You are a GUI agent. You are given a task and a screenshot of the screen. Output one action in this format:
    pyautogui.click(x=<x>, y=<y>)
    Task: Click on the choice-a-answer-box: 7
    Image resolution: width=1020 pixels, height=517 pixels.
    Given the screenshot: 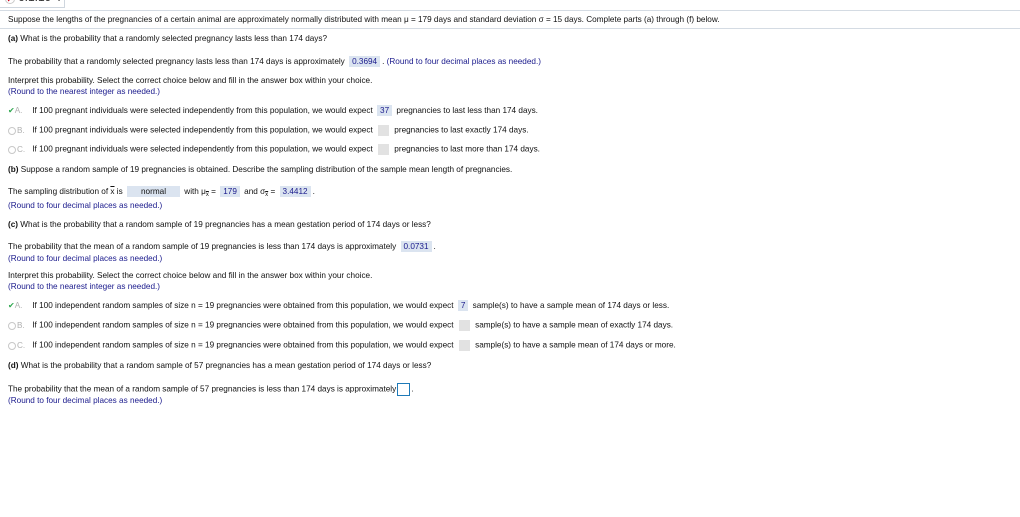 What is the action you would take?
    pyautogui.click(x=463, y=305)
    